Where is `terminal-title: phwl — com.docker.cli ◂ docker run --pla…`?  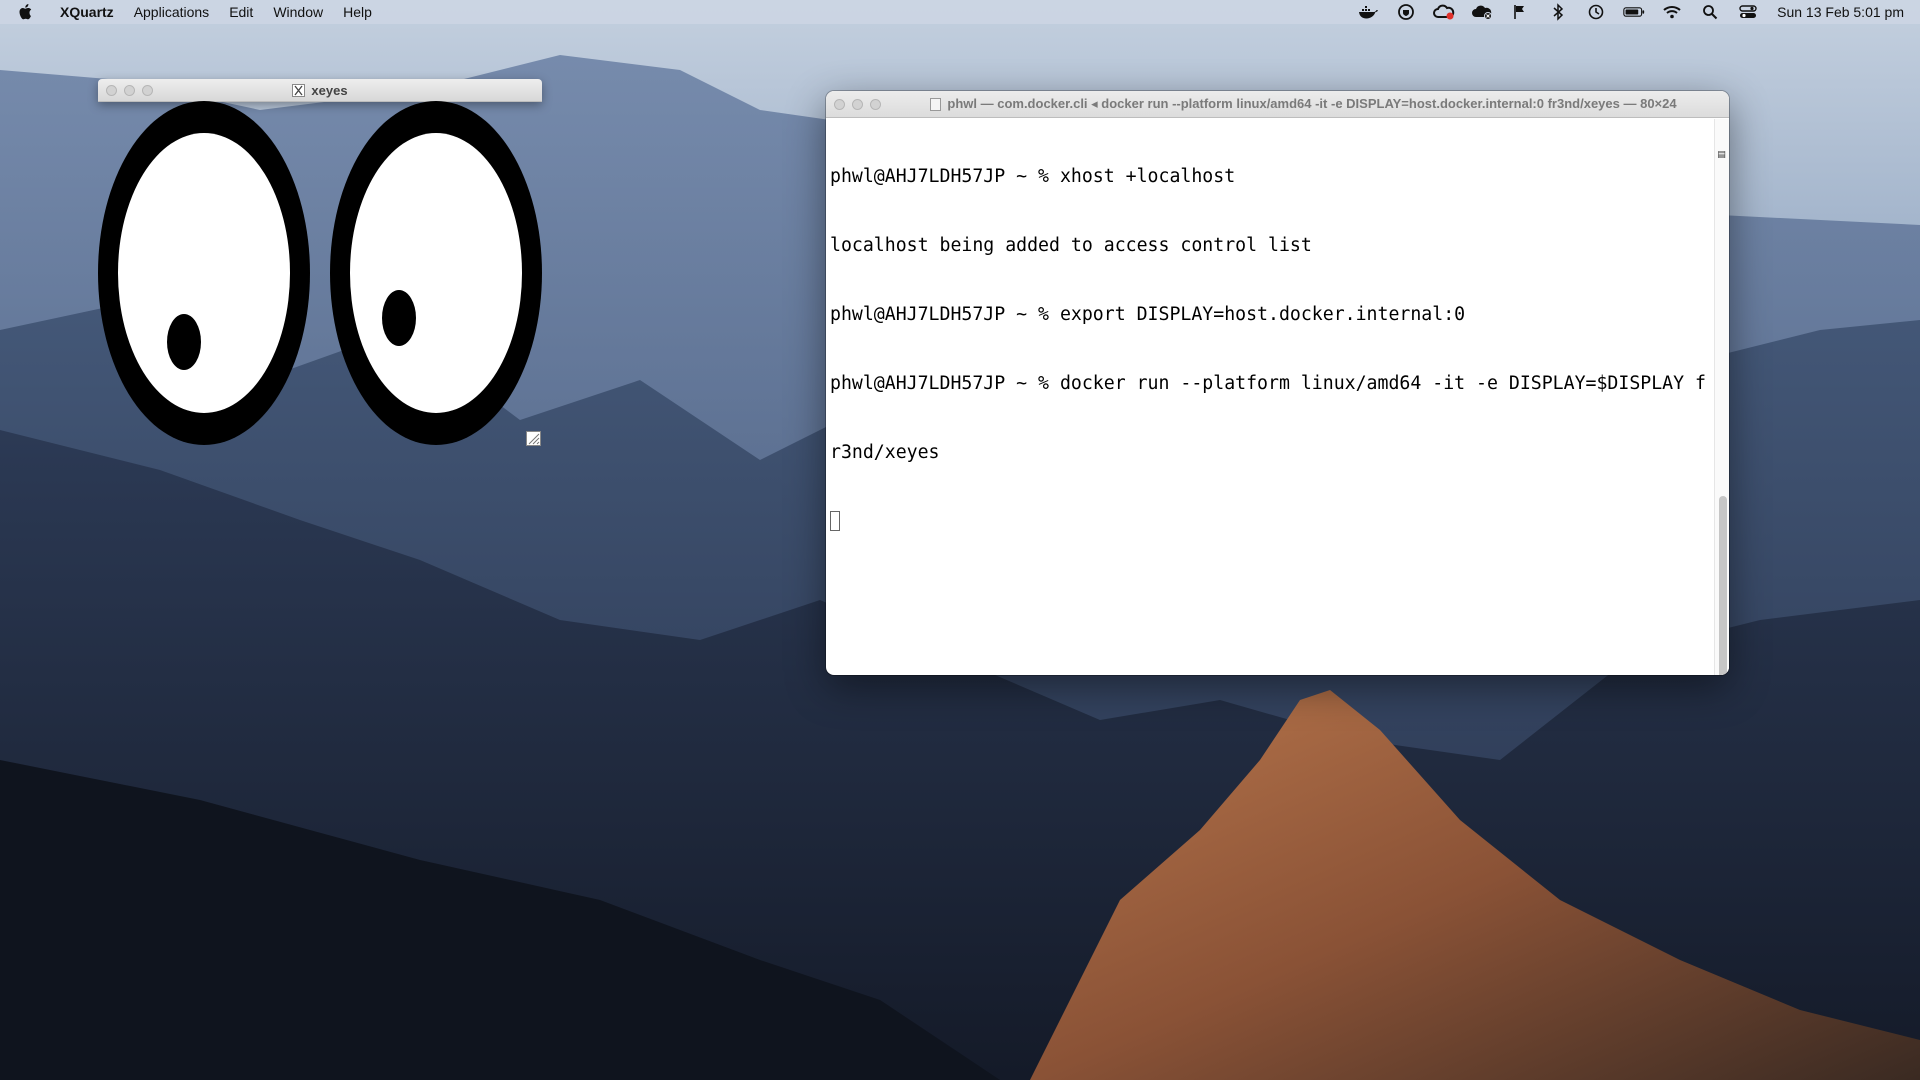
terminal-title: phwl — com.docker.cli ◂ docker run --pla… is located at coordinates (1312, 103).